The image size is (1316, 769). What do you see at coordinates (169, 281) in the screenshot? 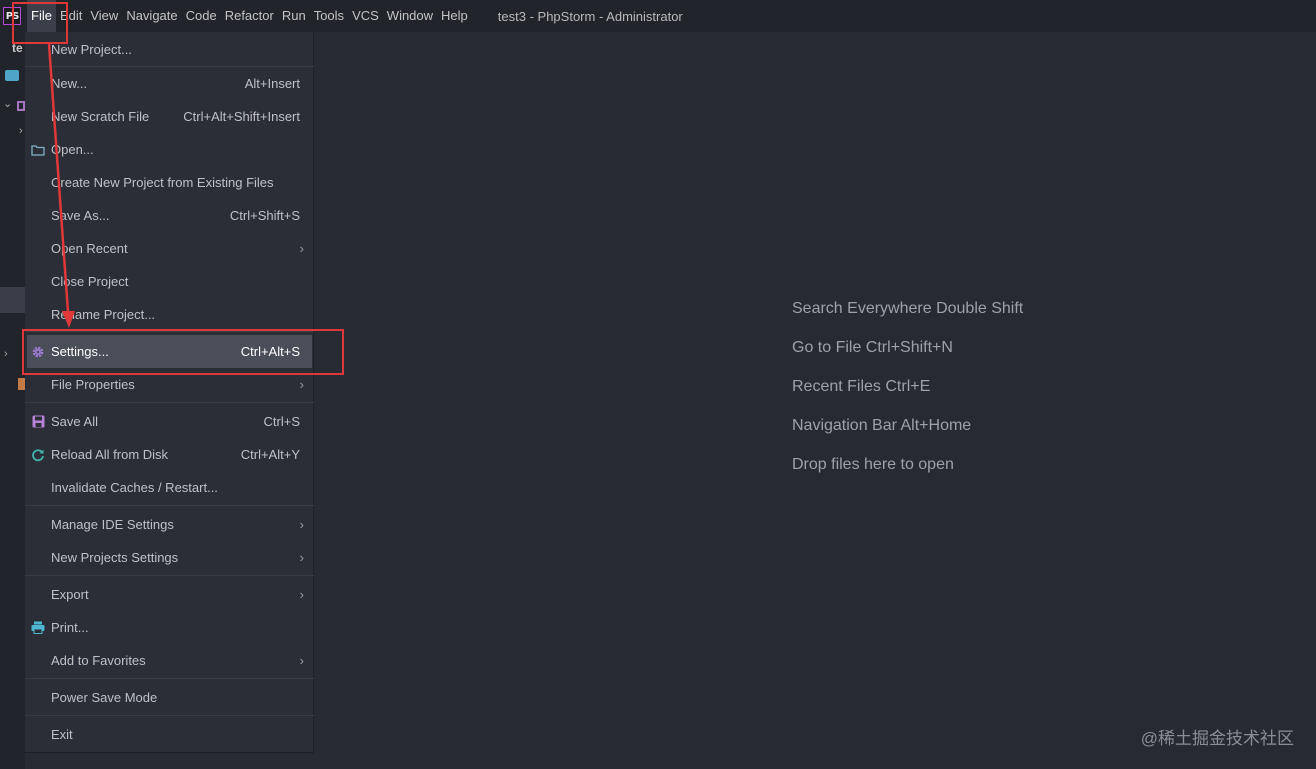
I see `menu-item-close-project: Close Project` at bounding box center [169, 281].